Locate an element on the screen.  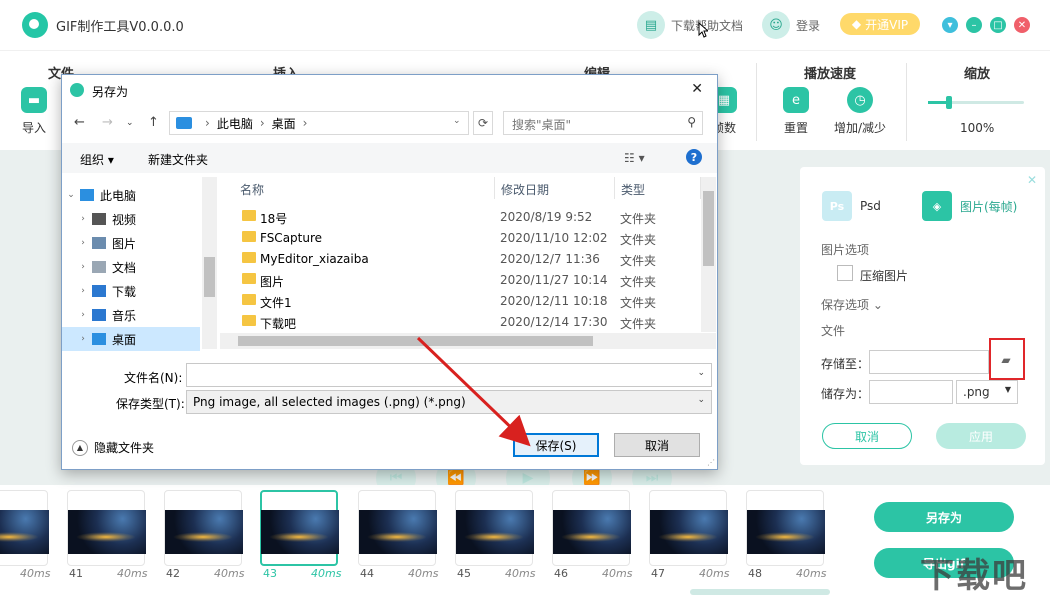
expanded-arrow-icon: ⌄ is located at coordinates (71, 195).